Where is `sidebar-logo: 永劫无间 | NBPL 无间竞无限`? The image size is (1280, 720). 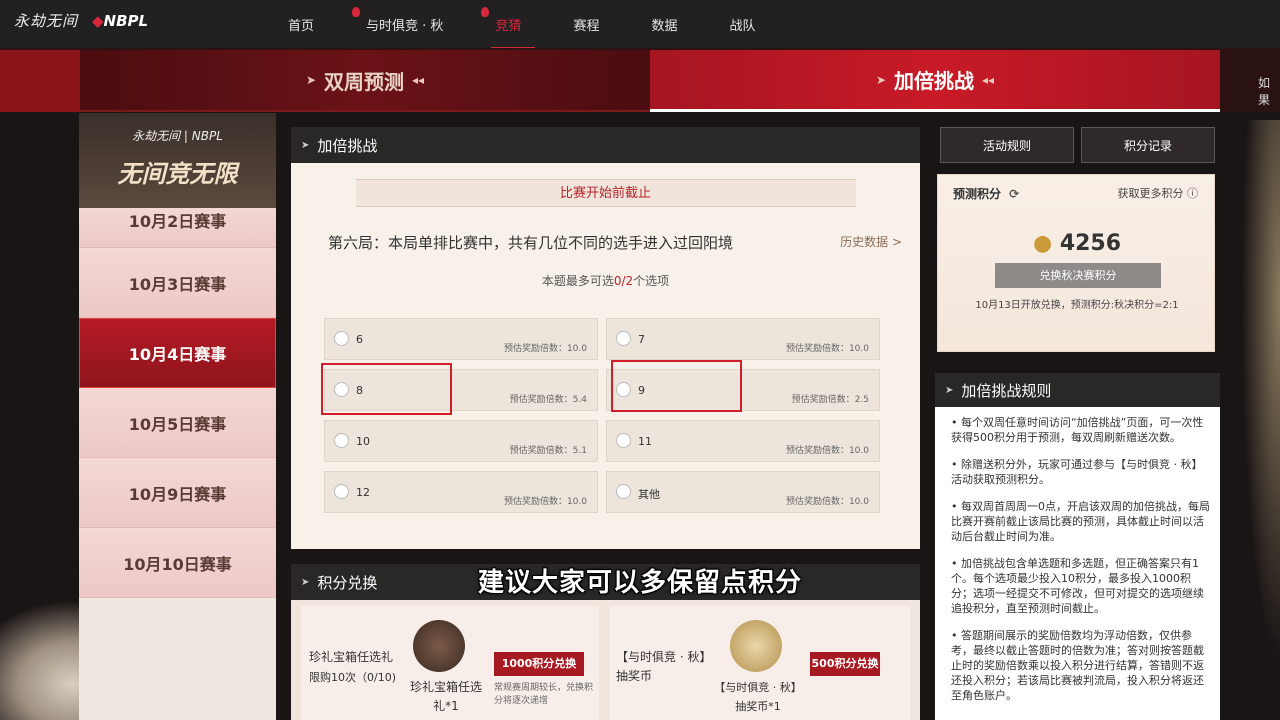 sidebar-logo: 永劫无间 | NBPL 无间竞无限 is located at coordinates (177, 160).